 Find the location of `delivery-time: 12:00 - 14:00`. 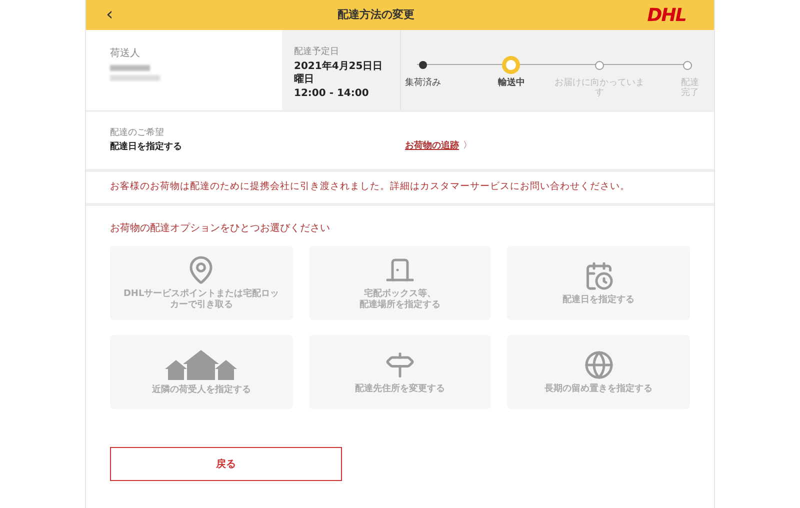

delivery-time: 12:00 - 14:00 is located at coordinates (332, 93).